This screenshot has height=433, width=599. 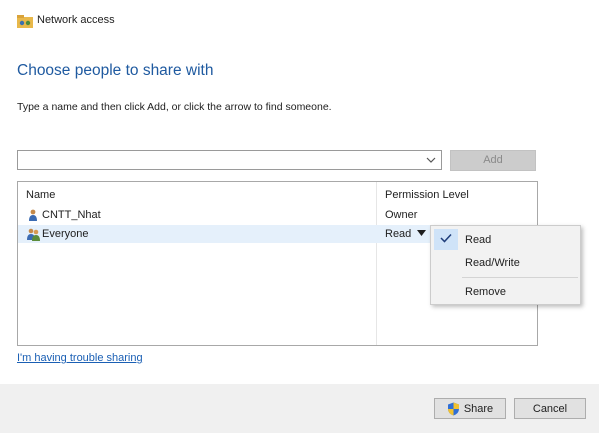 What do you see at coordinates (478, 408) in the screenshot?
I see `share-button-label: Share` at bounding box center [478, 408].